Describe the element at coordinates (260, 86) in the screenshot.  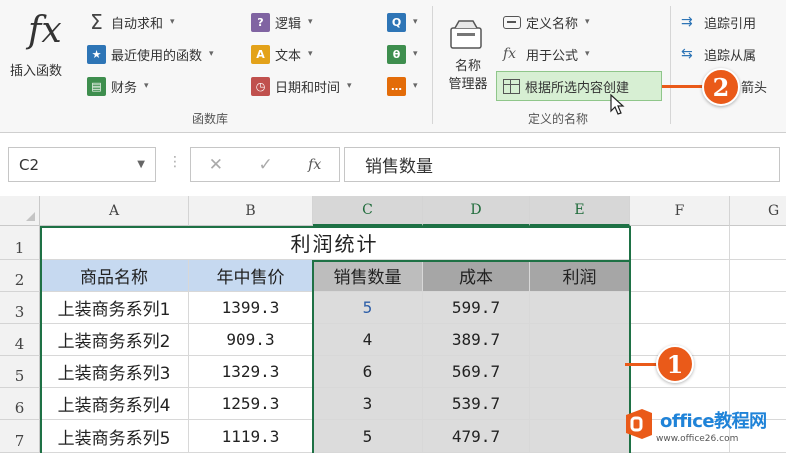
I see `clock-icon: ◷` at that location.